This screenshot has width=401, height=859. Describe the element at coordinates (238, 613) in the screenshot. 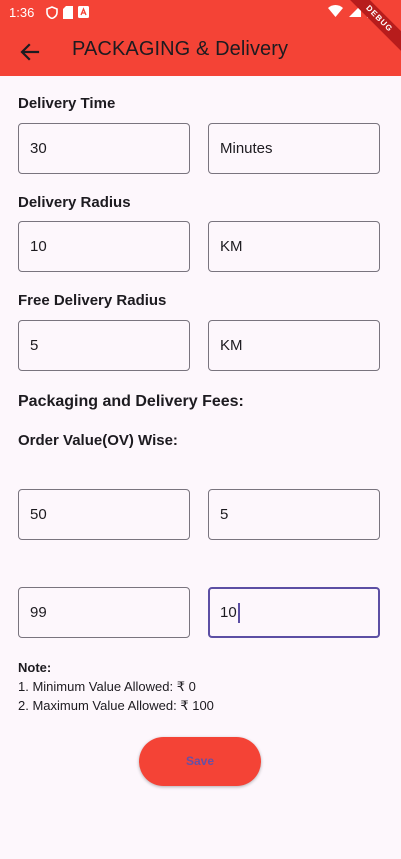

I see `text-cursor` at that location.